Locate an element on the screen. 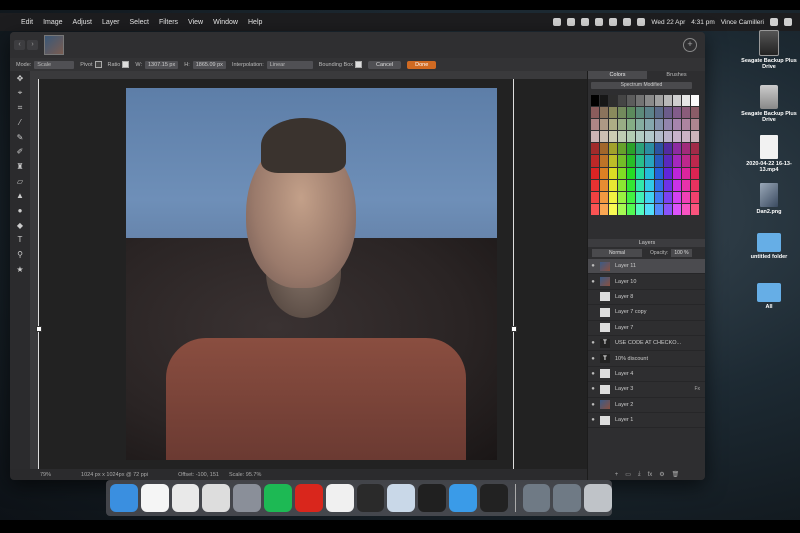  layer-row: ● Layer 11 is located at coordinates (646, 267).